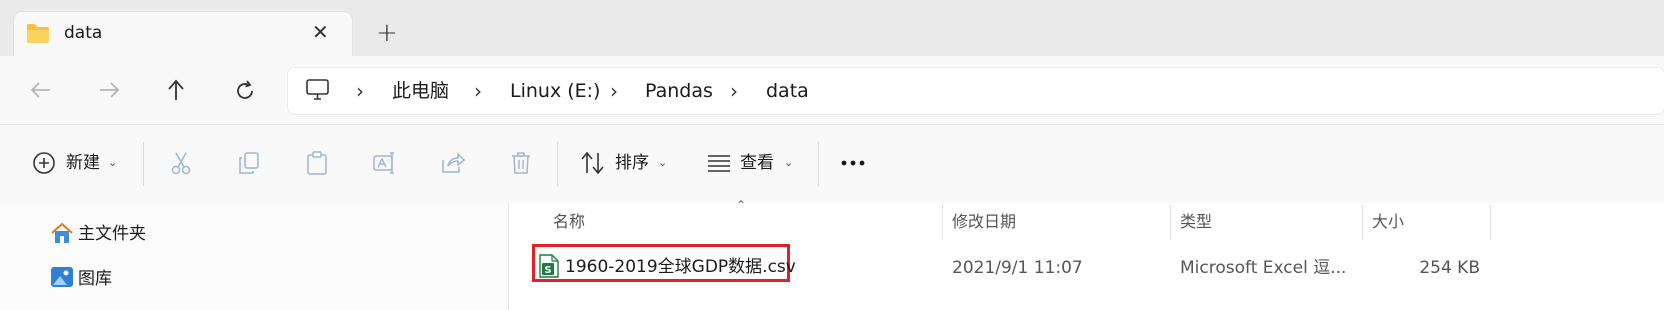 The image size is (1664, 310). Describe the element at coordinates (453, 163) in the screenshot. I see `share-icon` at that location.